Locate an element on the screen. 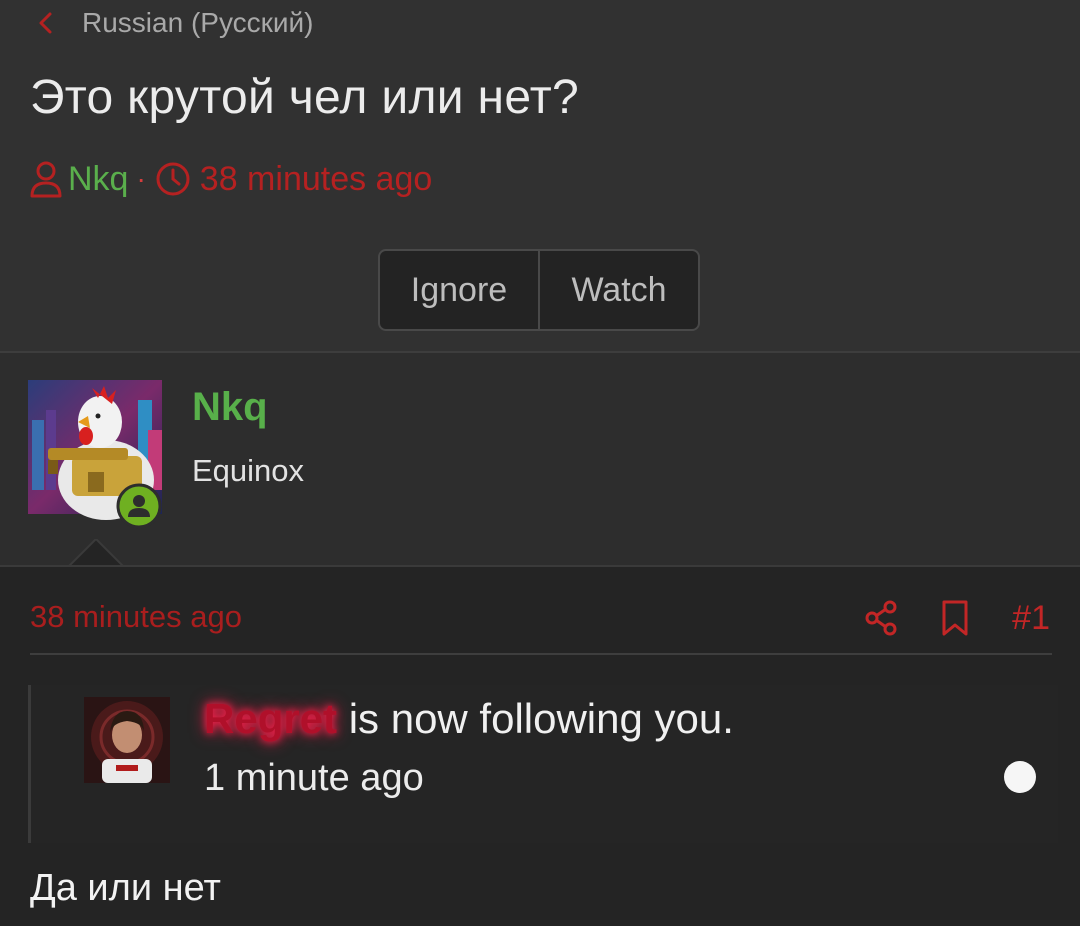 The image size is (1080, 926). notification-text: is now following you. is located at coordinates (535, 718).